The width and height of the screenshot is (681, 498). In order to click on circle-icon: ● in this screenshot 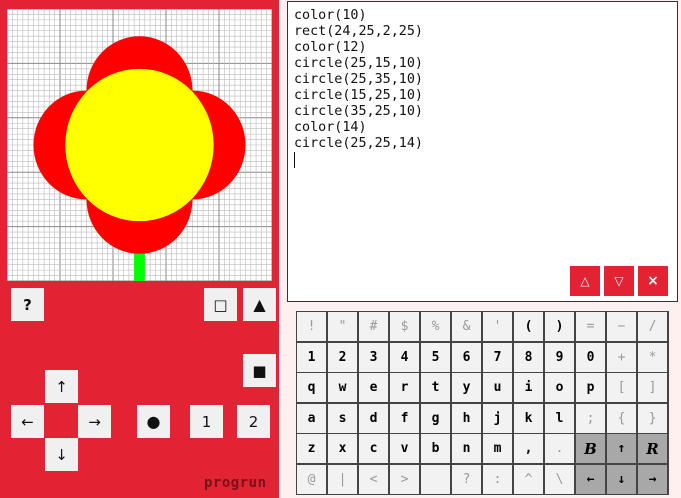, I will do `click(153, 421)`.